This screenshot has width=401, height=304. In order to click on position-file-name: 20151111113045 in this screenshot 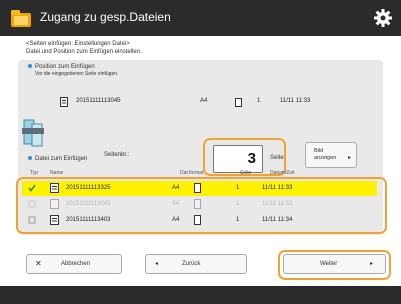, I will do `click(98, 101)`.